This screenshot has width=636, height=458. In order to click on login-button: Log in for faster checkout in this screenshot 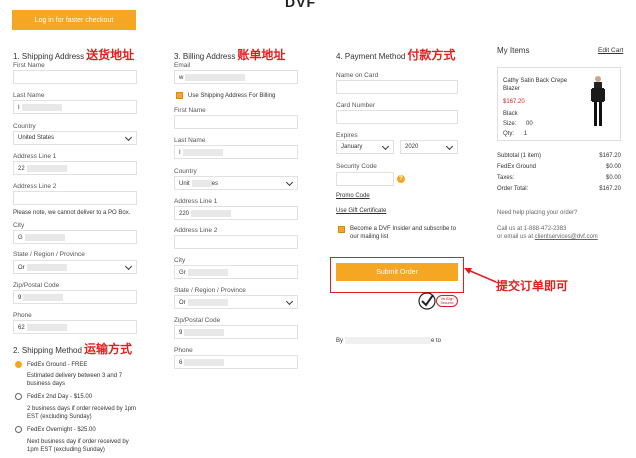, I will do `click(74, 20)`.